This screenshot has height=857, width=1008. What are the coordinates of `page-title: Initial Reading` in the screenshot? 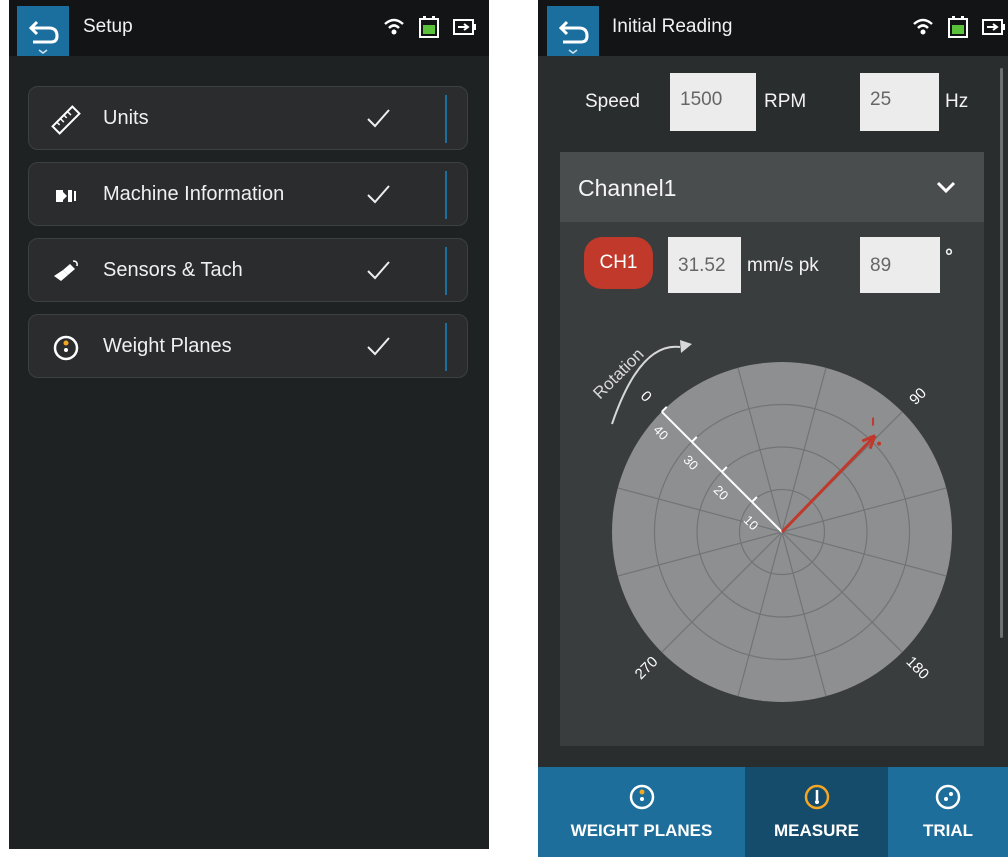 It's located at (672, 26).